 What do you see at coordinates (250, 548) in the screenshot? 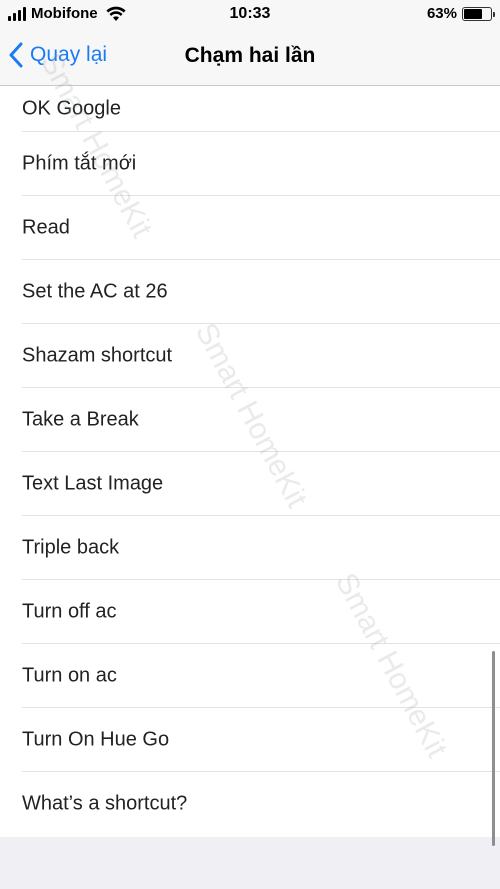
I see `list-item: Triple back` at bounding box center [250, 548].